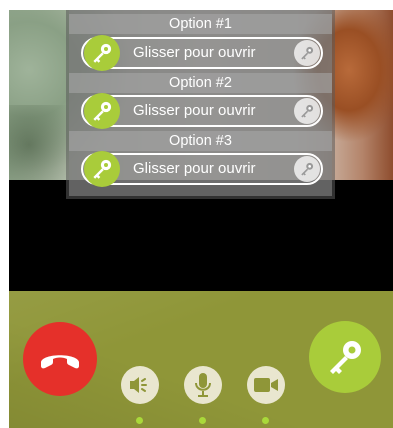 Image resolution: width=393 pixels, height=428 pixels. Describe the element at coordinates (39, 142) in the screenshot. I see `video-shadow` at that location.